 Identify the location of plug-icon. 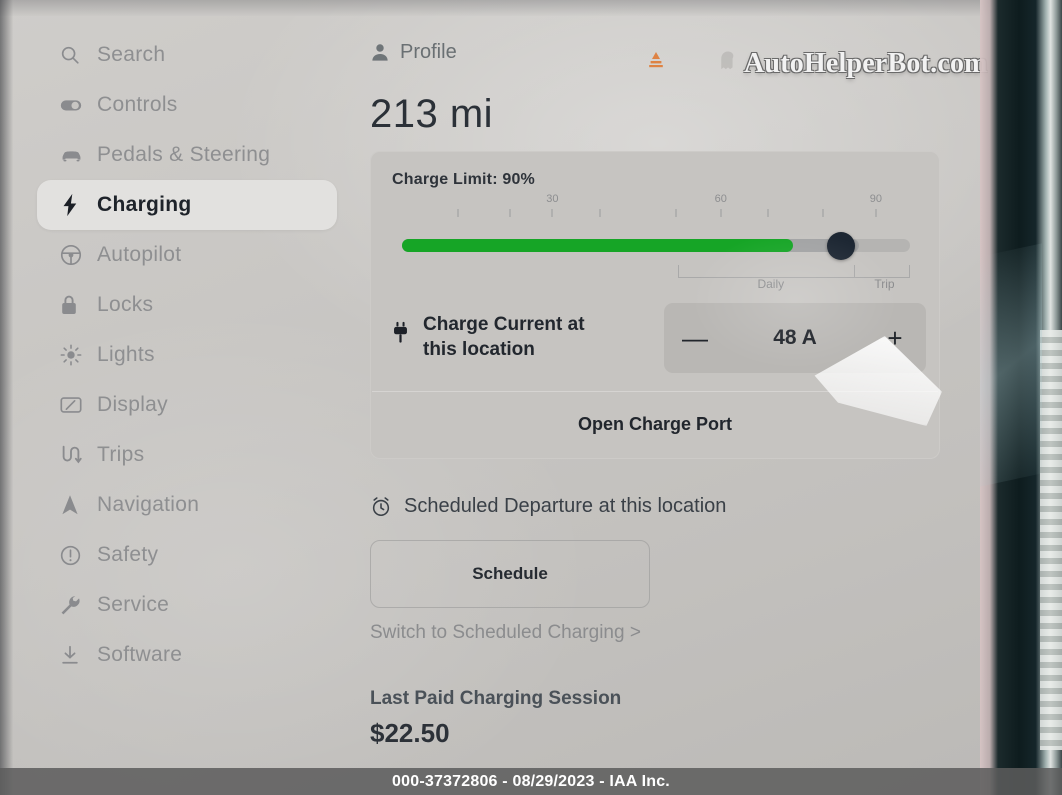
(400, 329).